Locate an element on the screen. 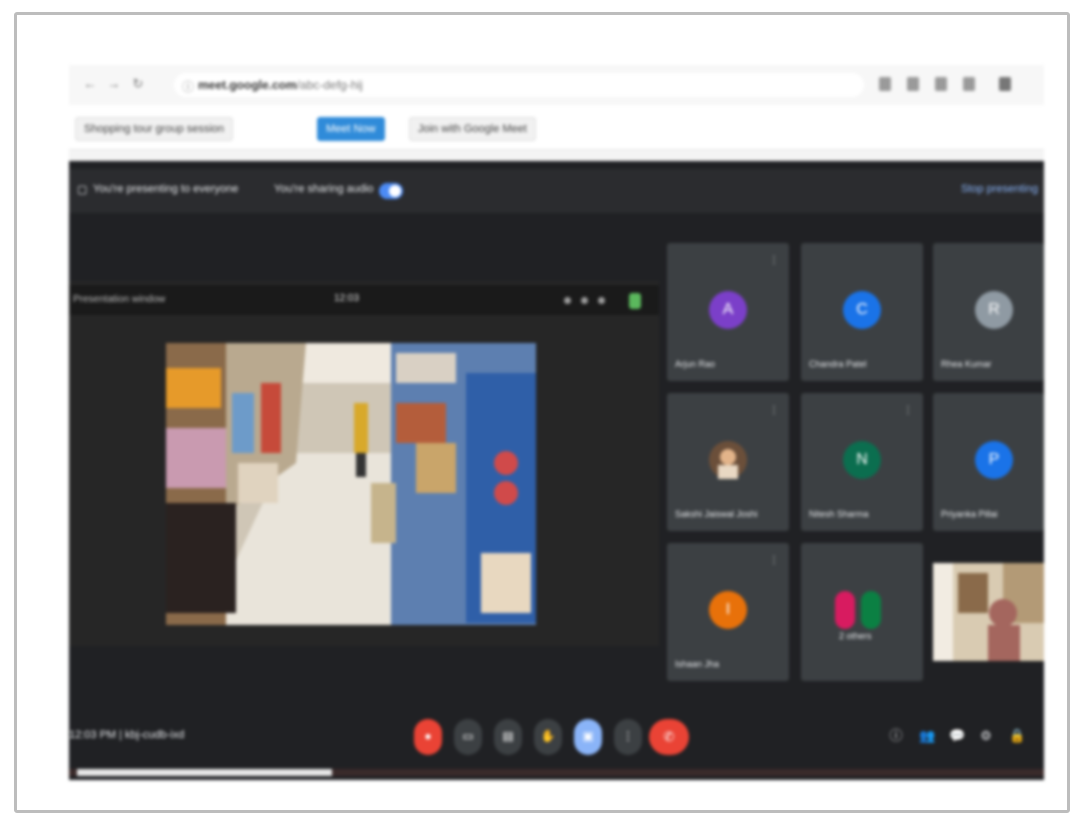  lock-icon: 🔒 is located at coordinates (1017, 736).